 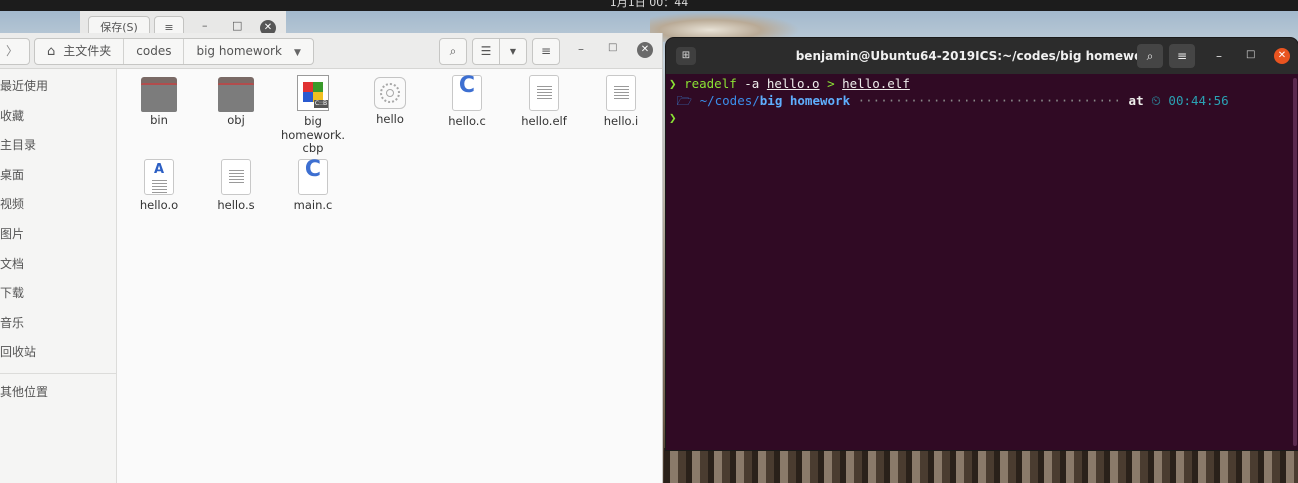 What do you see at coordinates (686, 56) in the screenshot?
I see `new-tab-icon: ⊞` at bounding box center [686, 56].